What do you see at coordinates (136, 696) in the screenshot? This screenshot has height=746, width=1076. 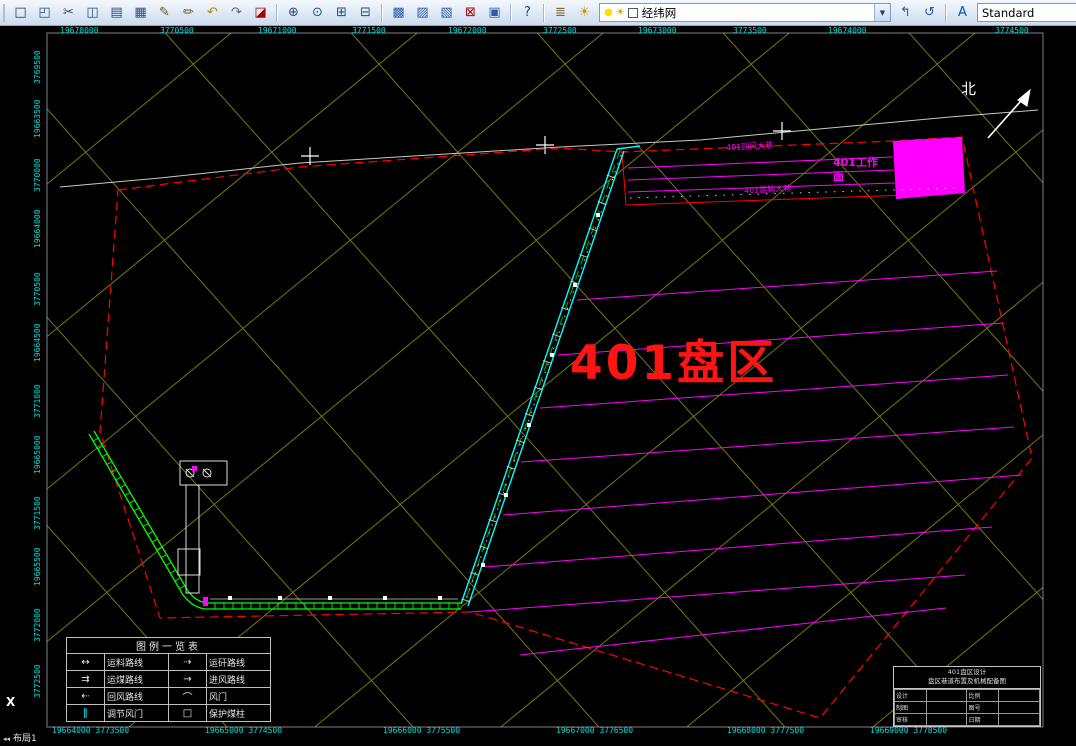 I see `legend-item-label: 回风路线` at bounding box center [136, 696].